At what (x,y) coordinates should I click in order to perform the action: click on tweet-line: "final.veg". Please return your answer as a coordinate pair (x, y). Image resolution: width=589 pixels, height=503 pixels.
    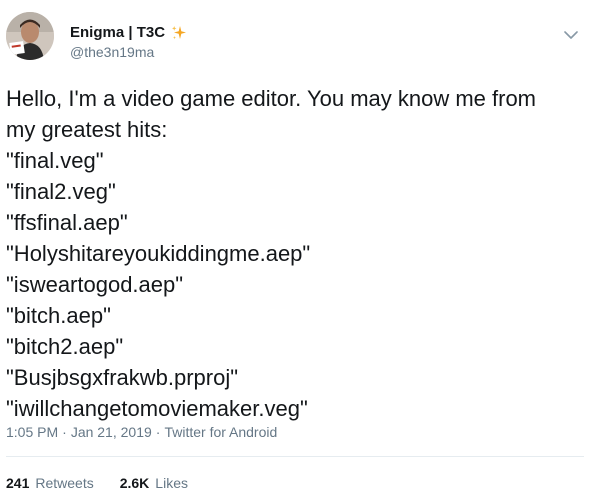
    Looking at the image, I should click on (55, 160).